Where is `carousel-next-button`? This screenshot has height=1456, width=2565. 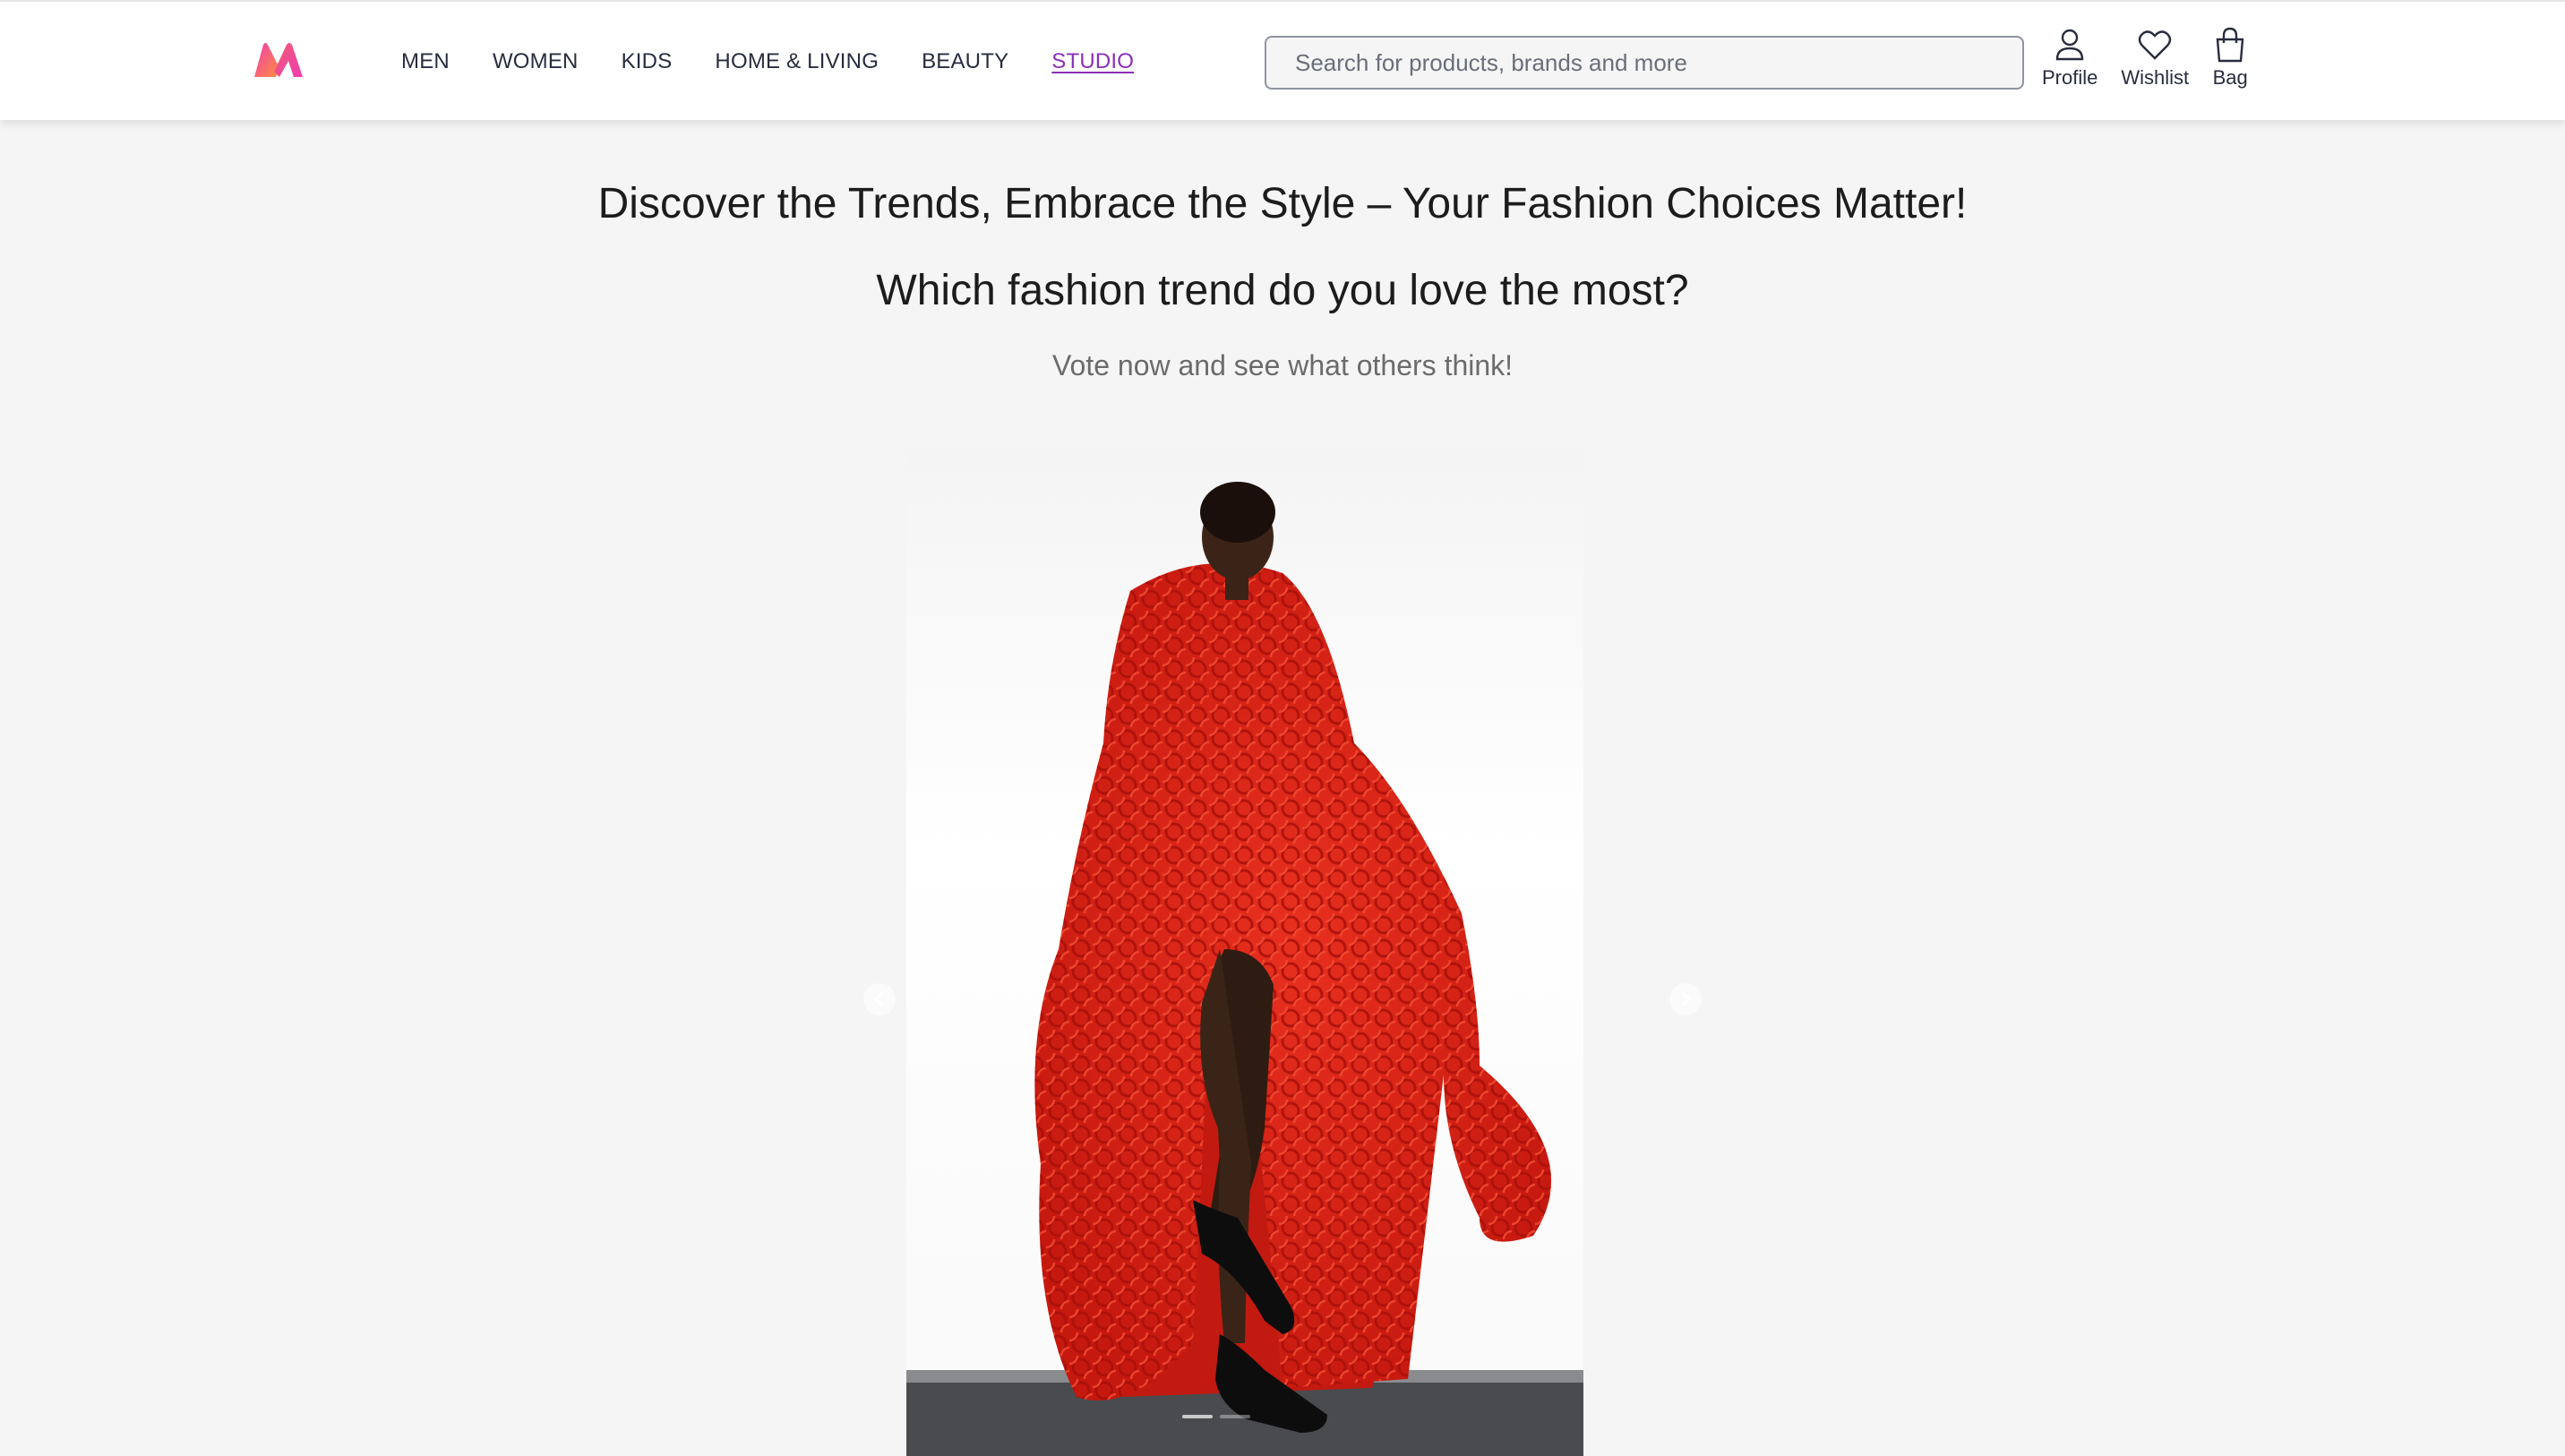 carousel-next-button is located at coordinates (1685, 999).